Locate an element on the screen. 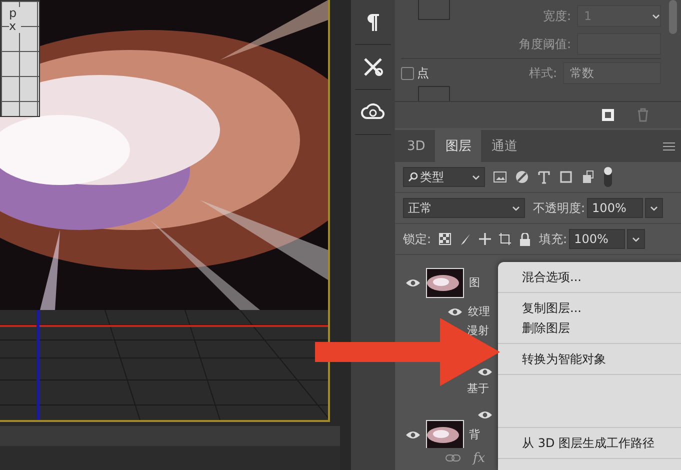  fill-label: 填充: is located at coordinates (553, 239).